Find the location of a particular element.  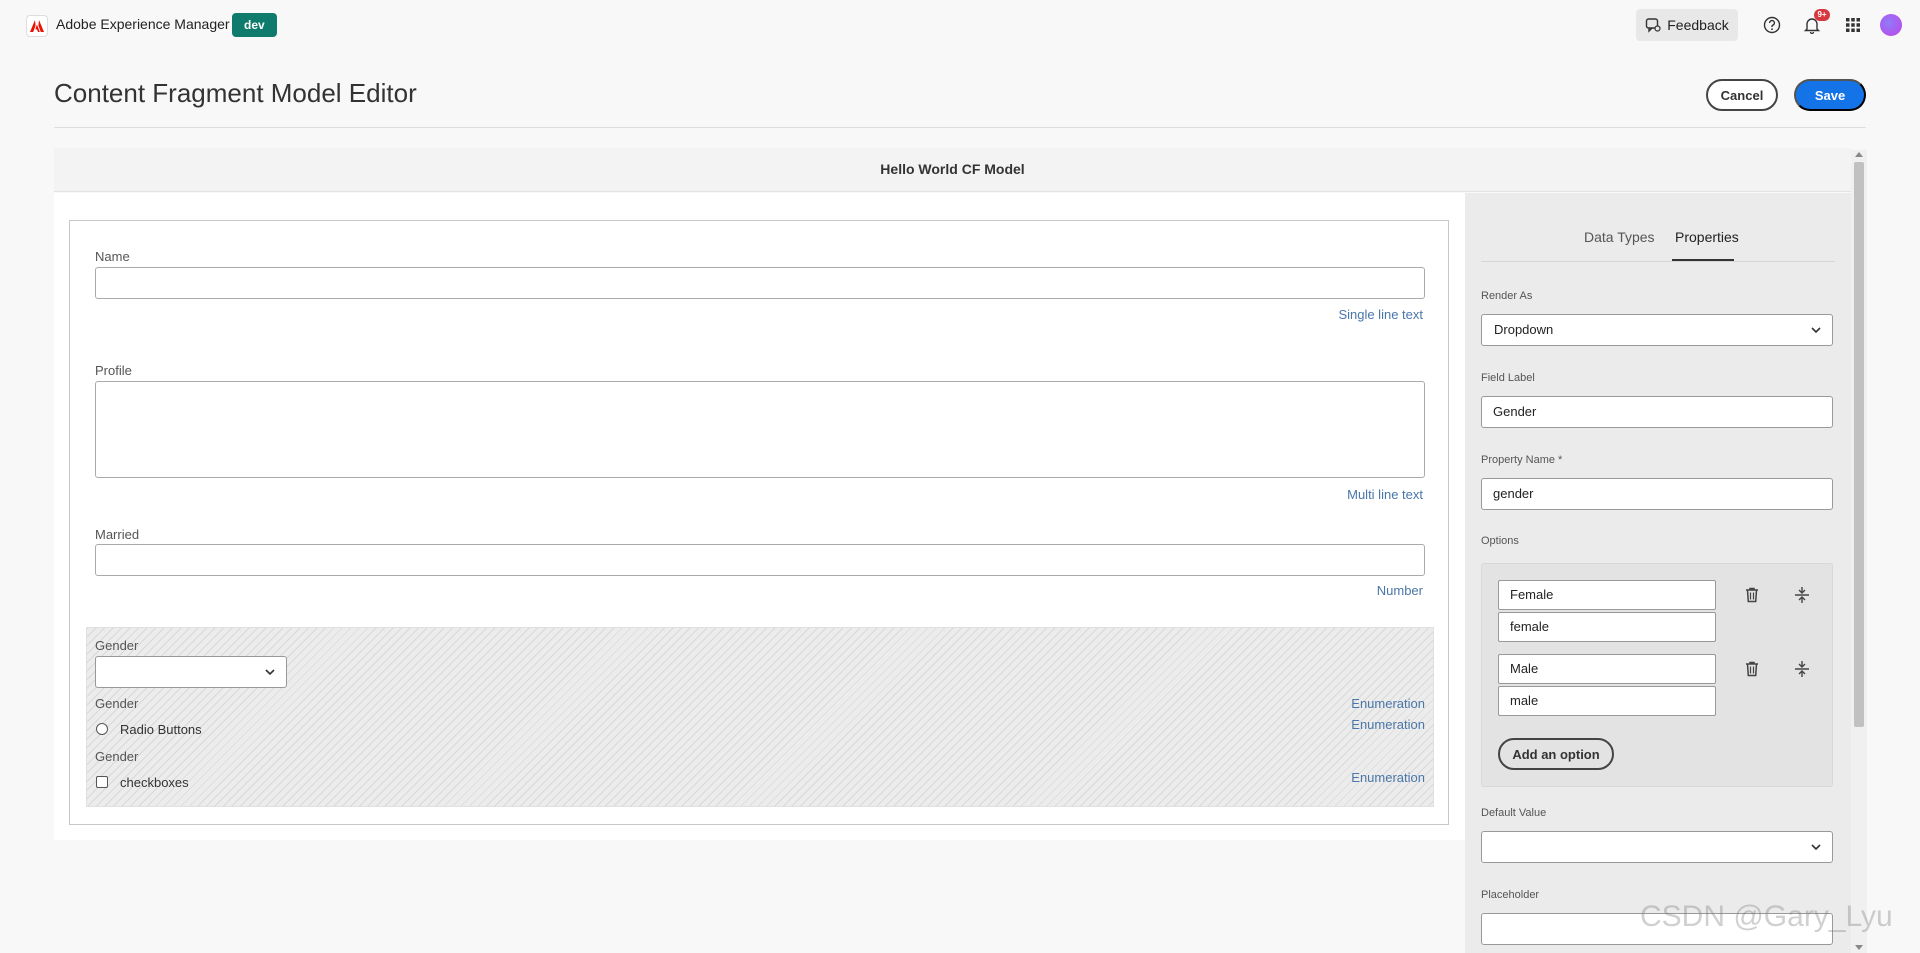

property-name-label: Property Name * is located at coordinates (1522, 460).